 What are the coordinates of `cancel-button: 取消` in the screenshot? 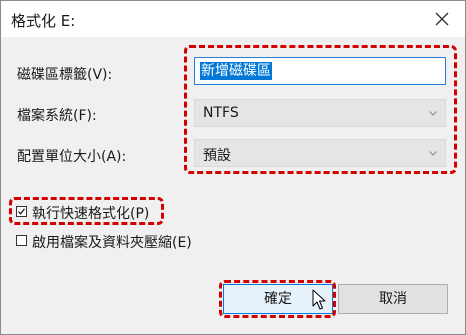 It's located at (393, 299).